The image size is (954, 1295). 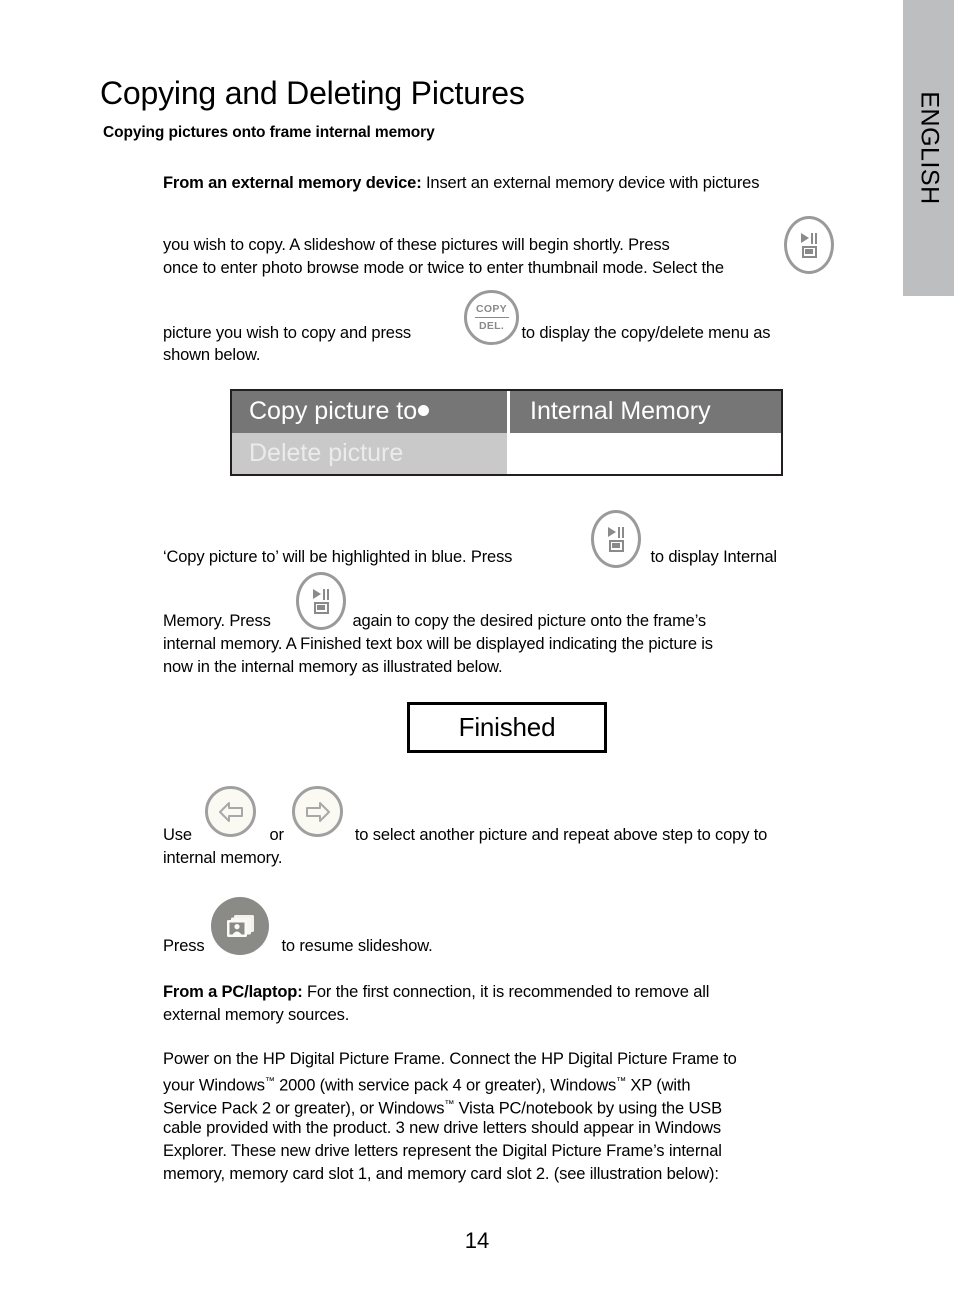 What do you see at coordinates (588, 1108) in the screenshot?
I see `vista-usb-b: Vista PC/notebook by using the USB` at bounding box center [588, 1108].